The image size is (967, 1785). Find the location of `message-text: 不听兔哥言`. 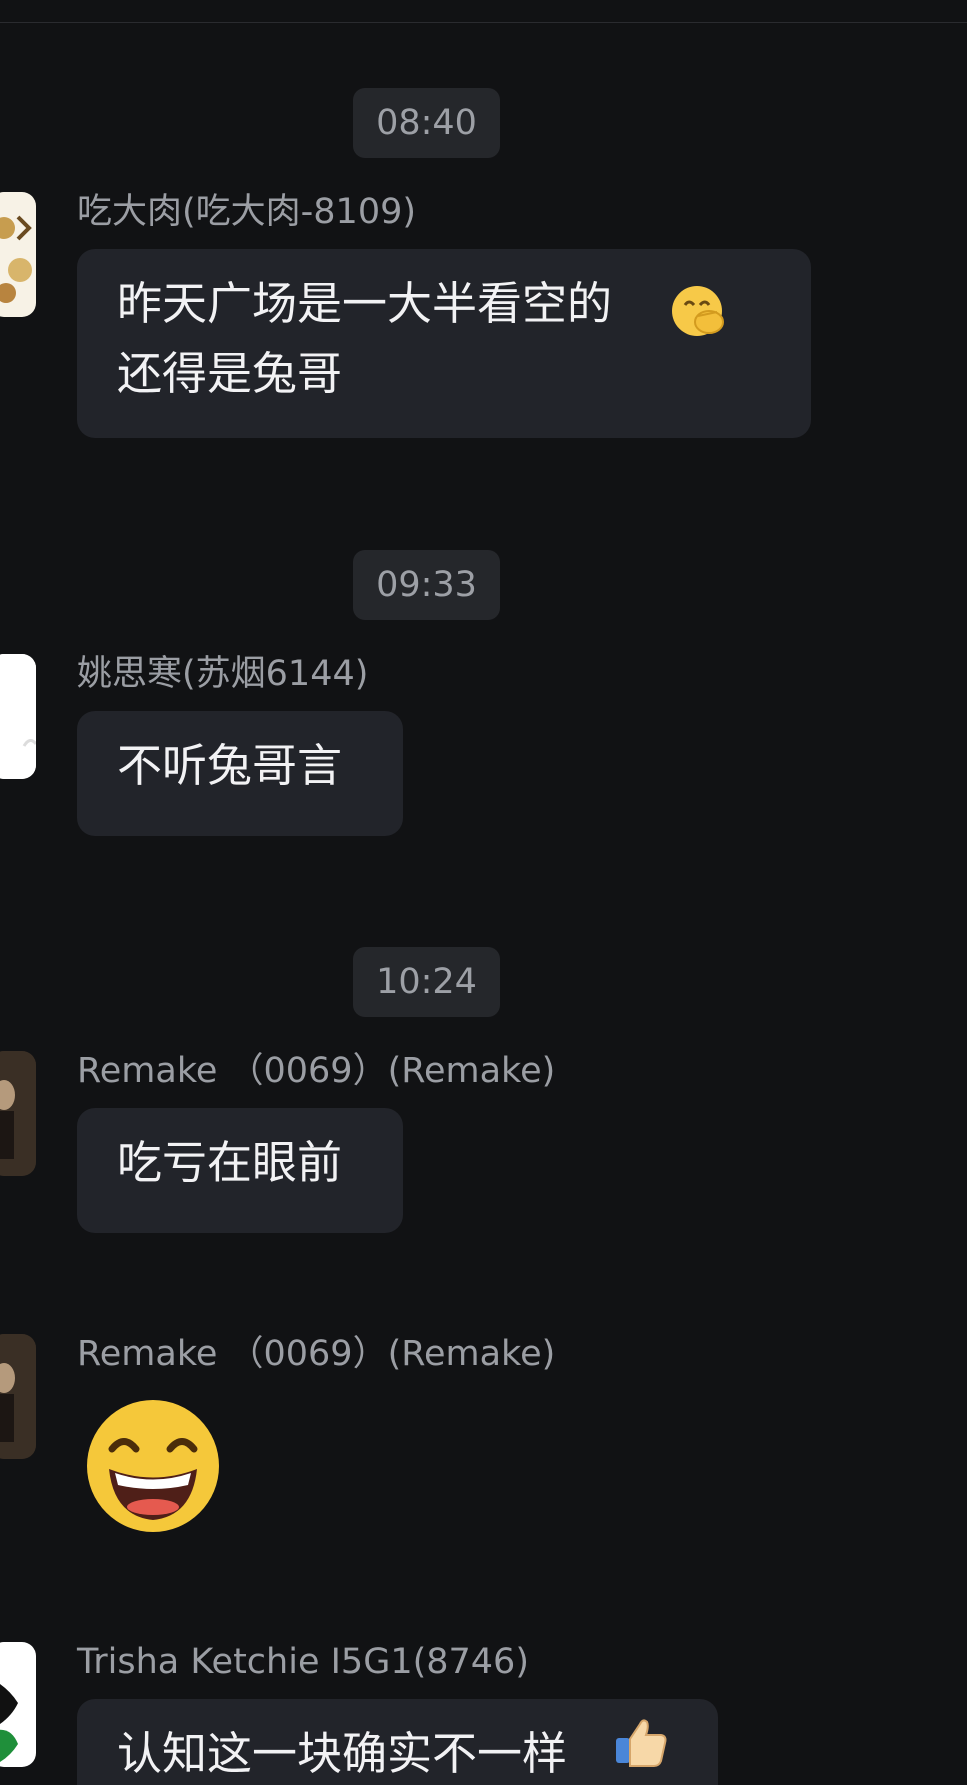

message-text: 不听兔哥言 is located at coordinates (230, 765).